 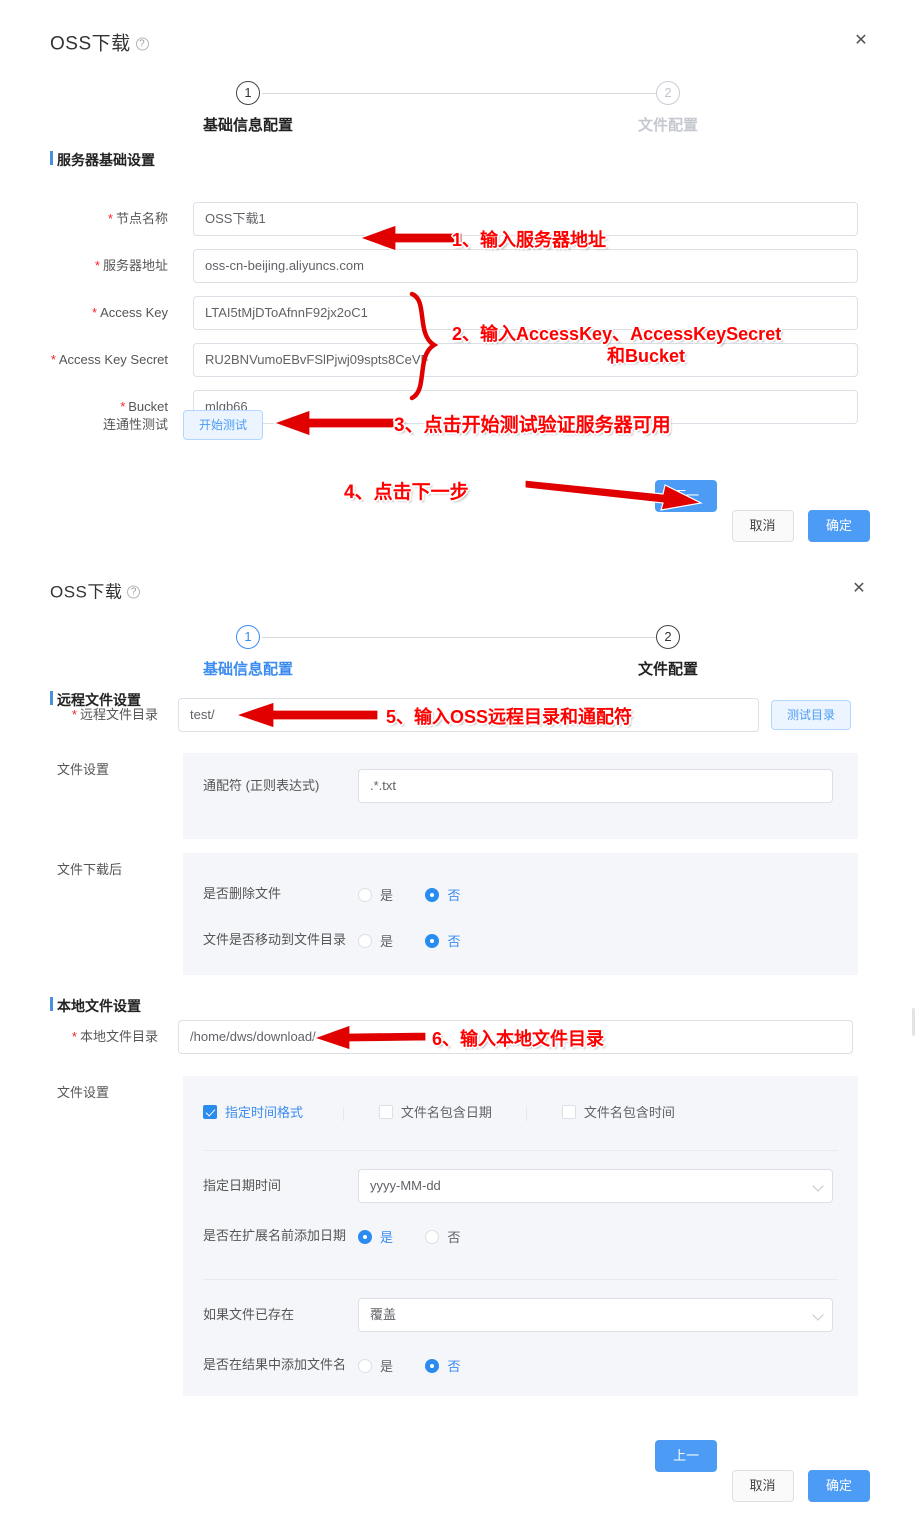 What do you see at coordinates (459, 576) in the screenshot?
I see `dialog-header-step2: OSS下载? ✕` at bounding box center [459, 576].